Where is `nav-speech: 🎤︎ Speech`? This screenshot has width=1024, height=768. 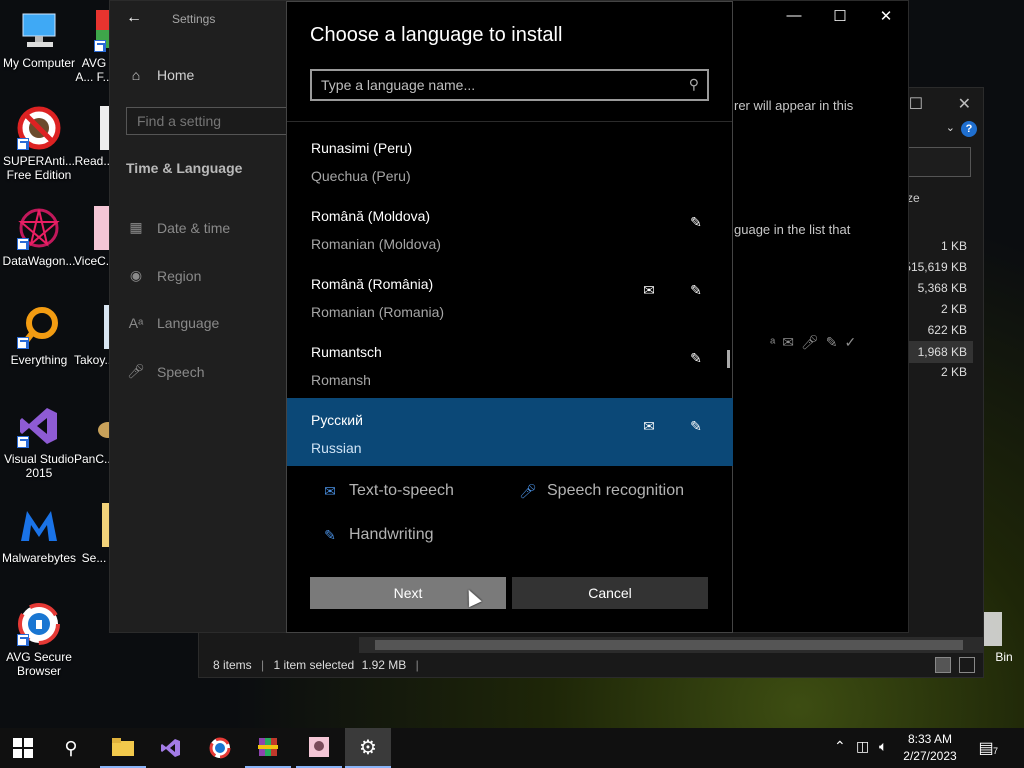
nav-speech: 🎤︎ Speech is located at coordinates (165, 371).